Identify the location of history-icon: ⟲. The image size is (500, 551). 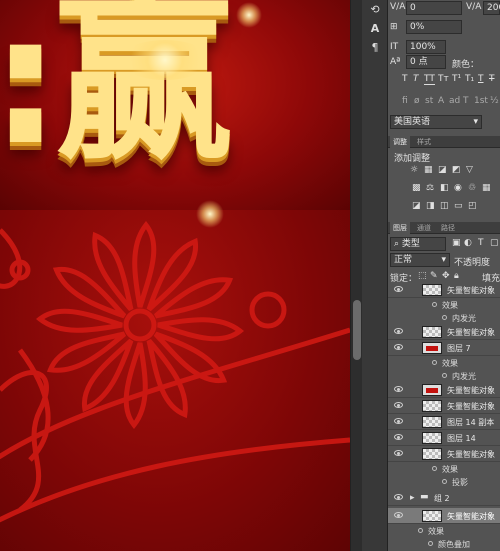
(375, 11).